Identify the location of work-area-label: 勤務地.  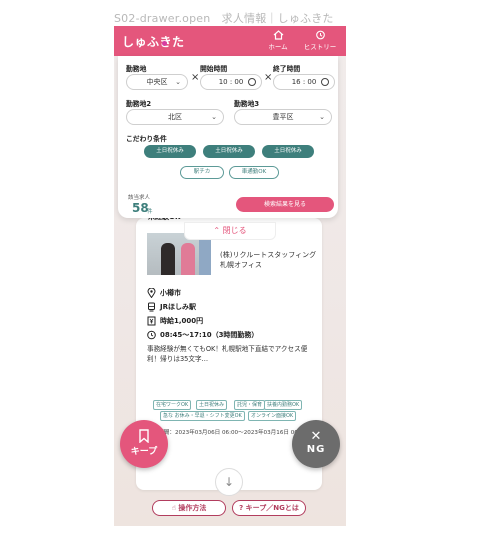
(136, 69).